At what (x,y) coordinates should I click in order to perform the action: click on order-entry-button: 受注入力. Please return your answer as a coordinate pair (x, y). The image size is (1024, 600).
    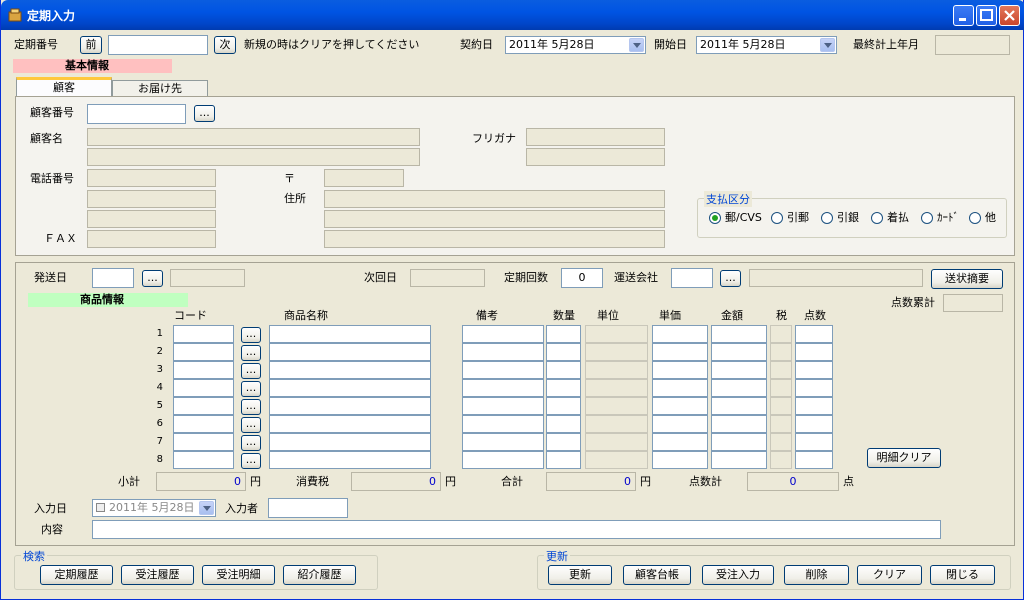
    Looking at the image, I should click on (738, 575).